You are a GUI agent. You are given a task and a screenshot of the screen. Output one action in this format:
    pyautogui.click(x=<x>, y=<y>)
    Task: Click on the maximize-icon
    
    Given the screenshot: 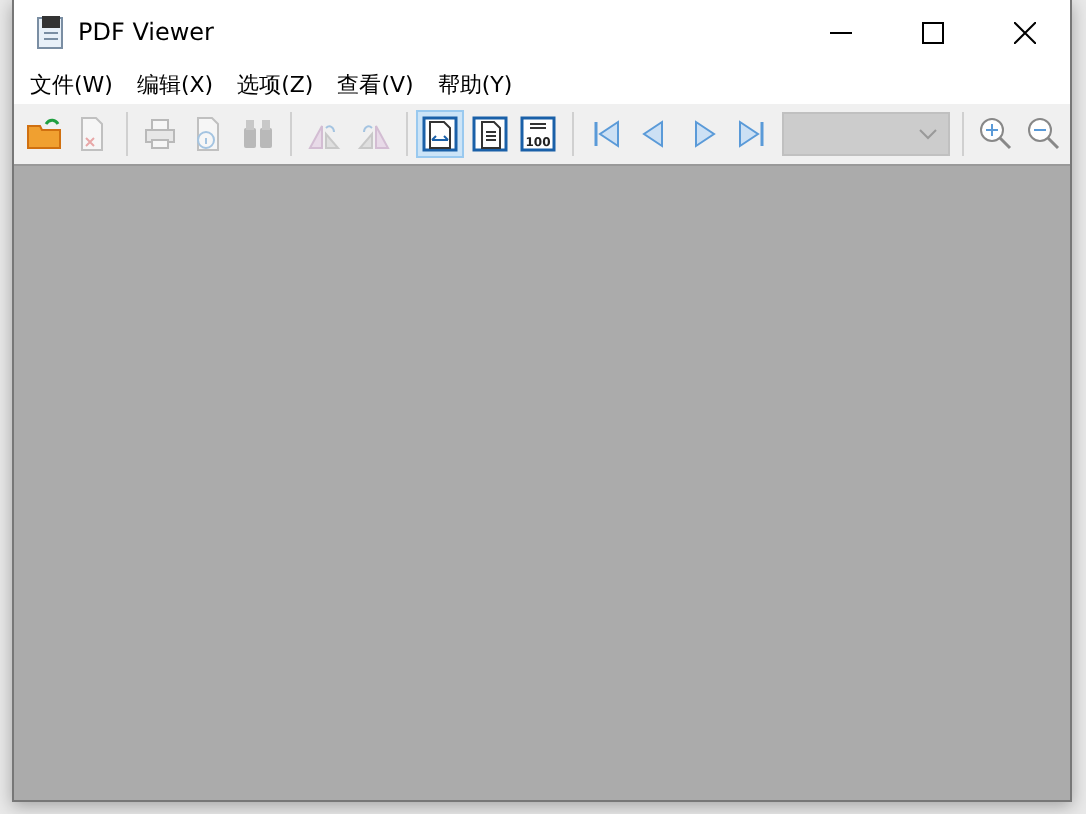 What is the action you would take?
    pyautogui.click(x=932, y=32)
    